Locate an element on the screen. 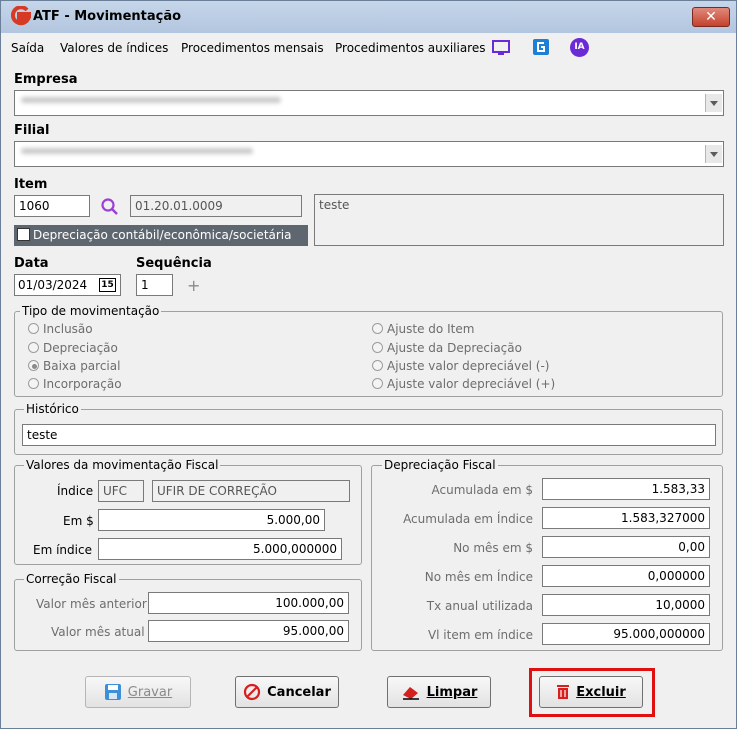 The image size is (737, 729). cancelar-label: Cancelar is located at coordinates (299, 692).